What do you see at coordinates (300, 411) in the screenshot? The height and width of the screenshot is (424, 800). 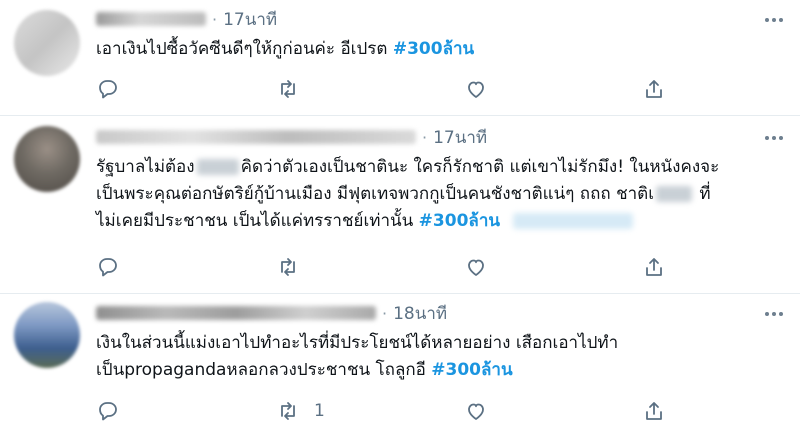 I see `retweet-button: 1` at bounding box center [300, 411].